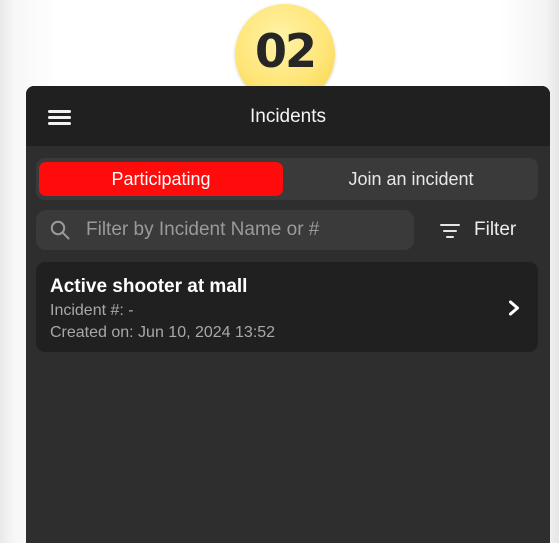  I want to click on filter-label: Filter, so click(495, 229).